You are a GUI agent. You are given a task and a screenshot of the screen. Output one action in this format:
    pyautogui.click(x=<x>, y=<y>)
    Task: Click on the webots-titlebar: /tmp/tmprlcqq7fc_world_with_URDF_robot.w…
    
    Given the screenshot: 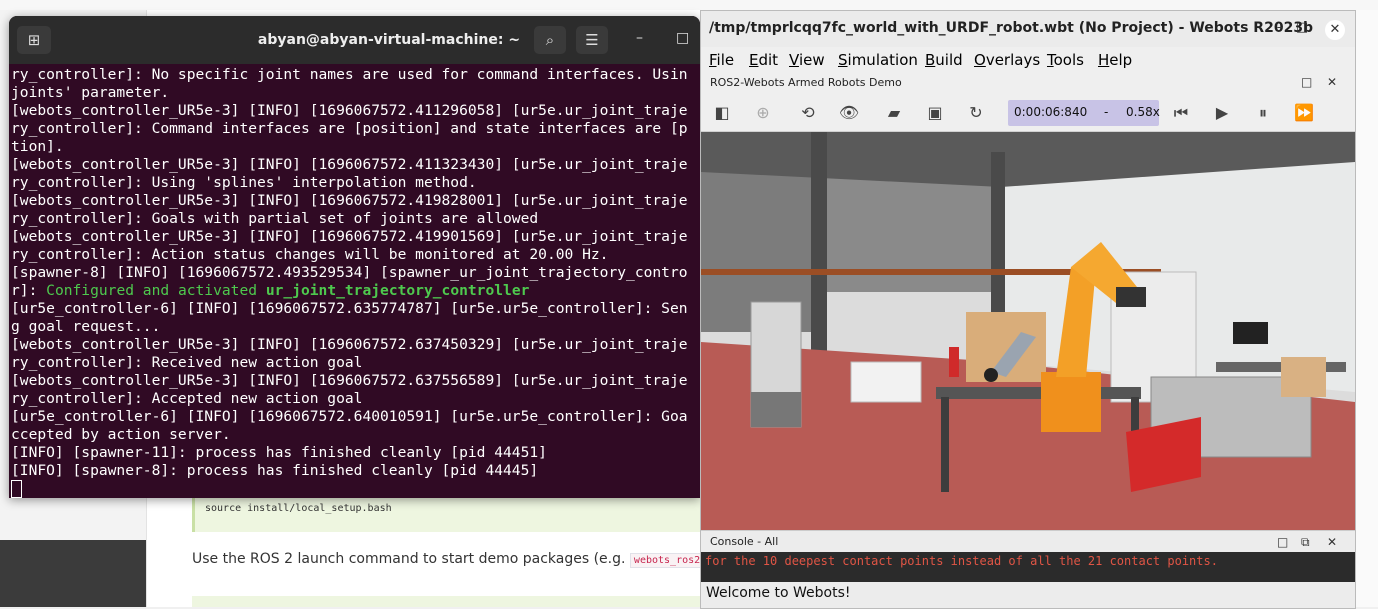 What is the action you would take?
    pyautogui.click(x=1028, y=29)
    